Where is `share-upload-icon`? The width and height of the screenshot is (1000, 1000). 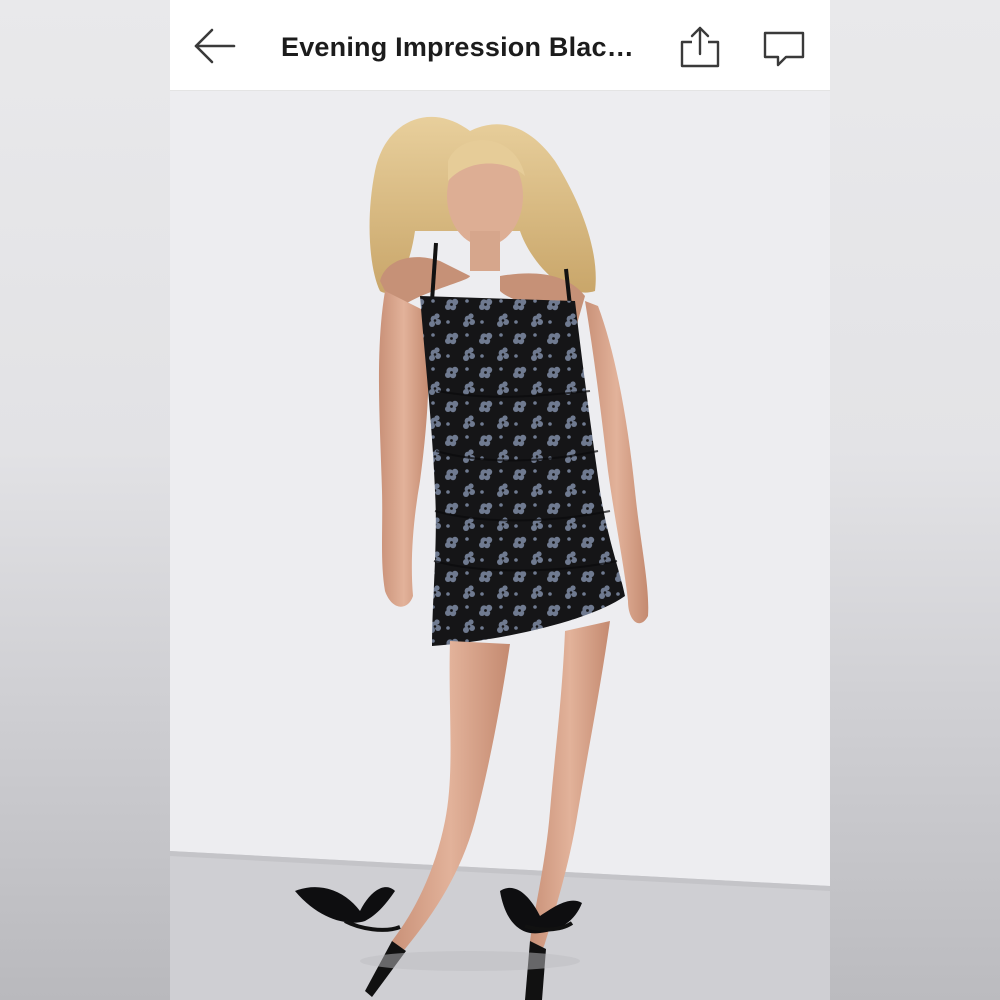 share-upload-icon is located at coordinates (700, 47).